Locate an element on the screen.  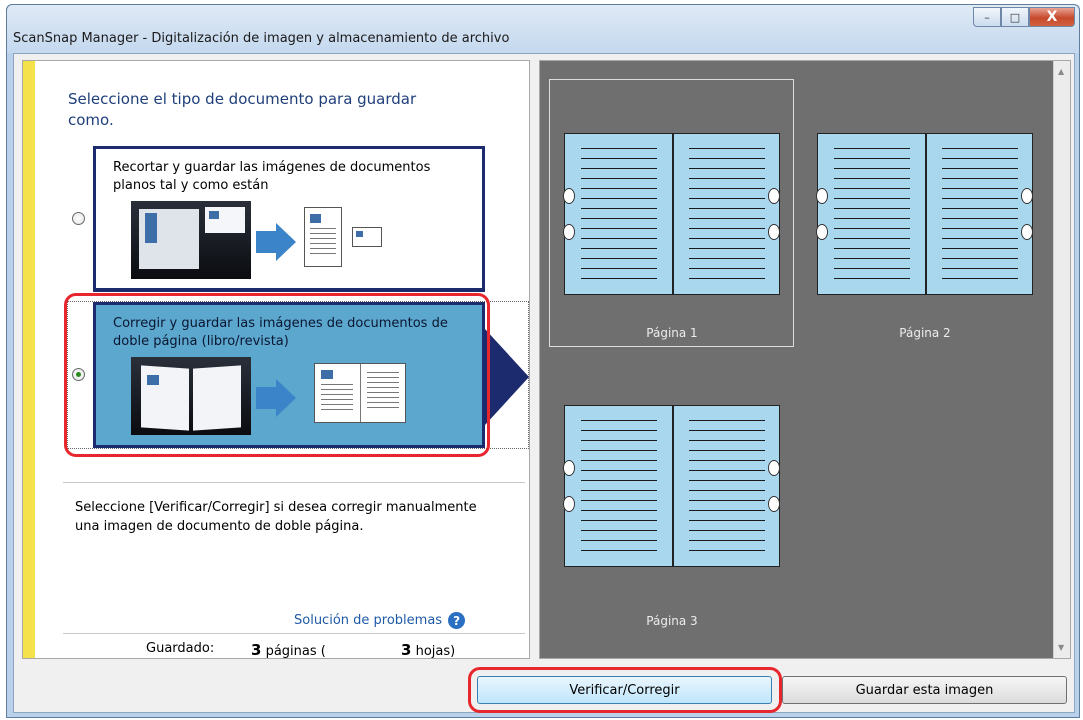
page-thumbnail-2: Página 2 is located at coordinates (930, 206).